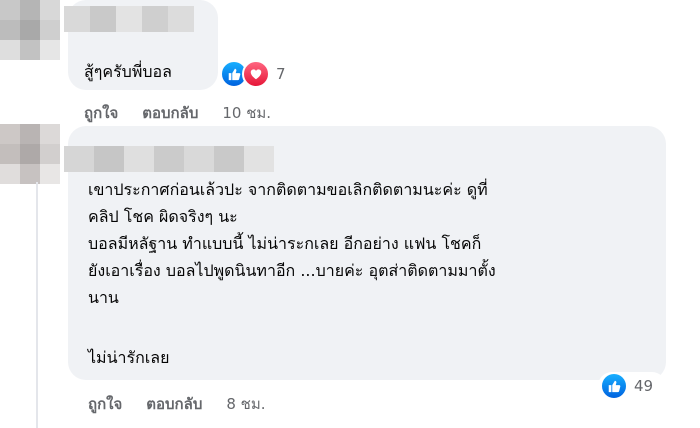  Describe the element at coordinates (632, 386) in the screenshot. I see `reaction-summary: 49` at that location.